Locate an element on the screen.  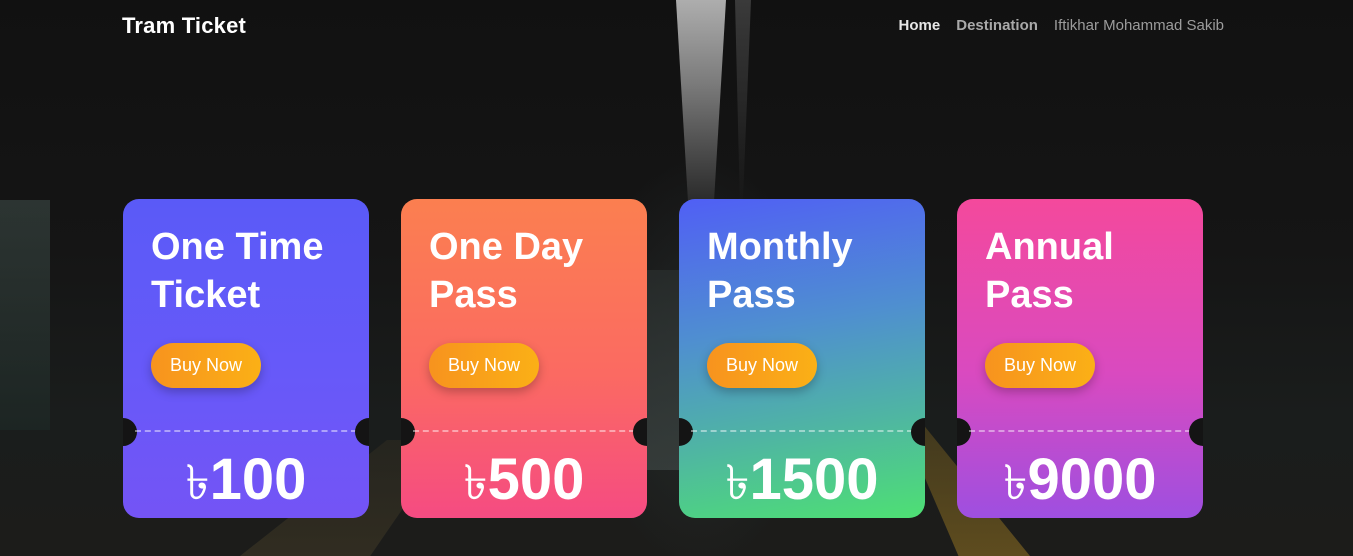
nav-link-destination: Destination is located at coordinates (997, 25).